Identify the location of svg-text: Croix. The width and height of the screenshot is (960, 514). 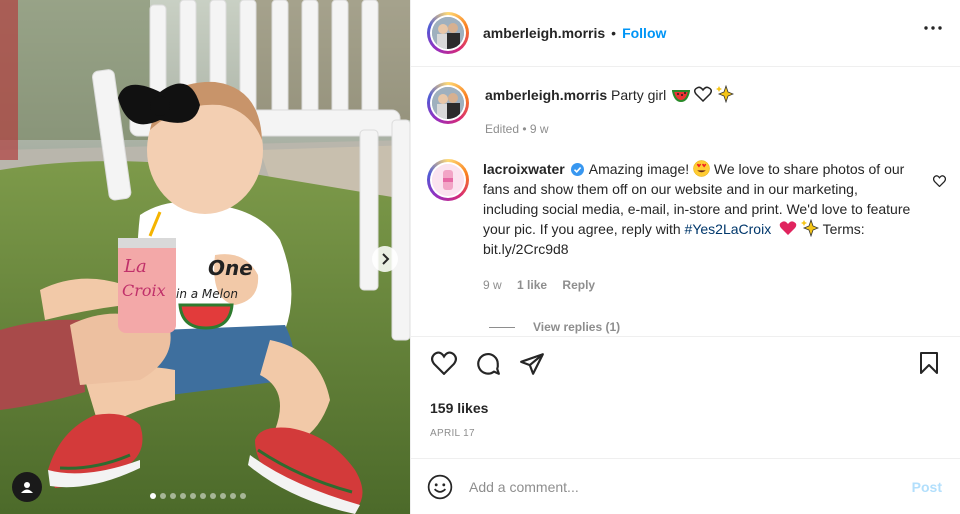
(144, 290).